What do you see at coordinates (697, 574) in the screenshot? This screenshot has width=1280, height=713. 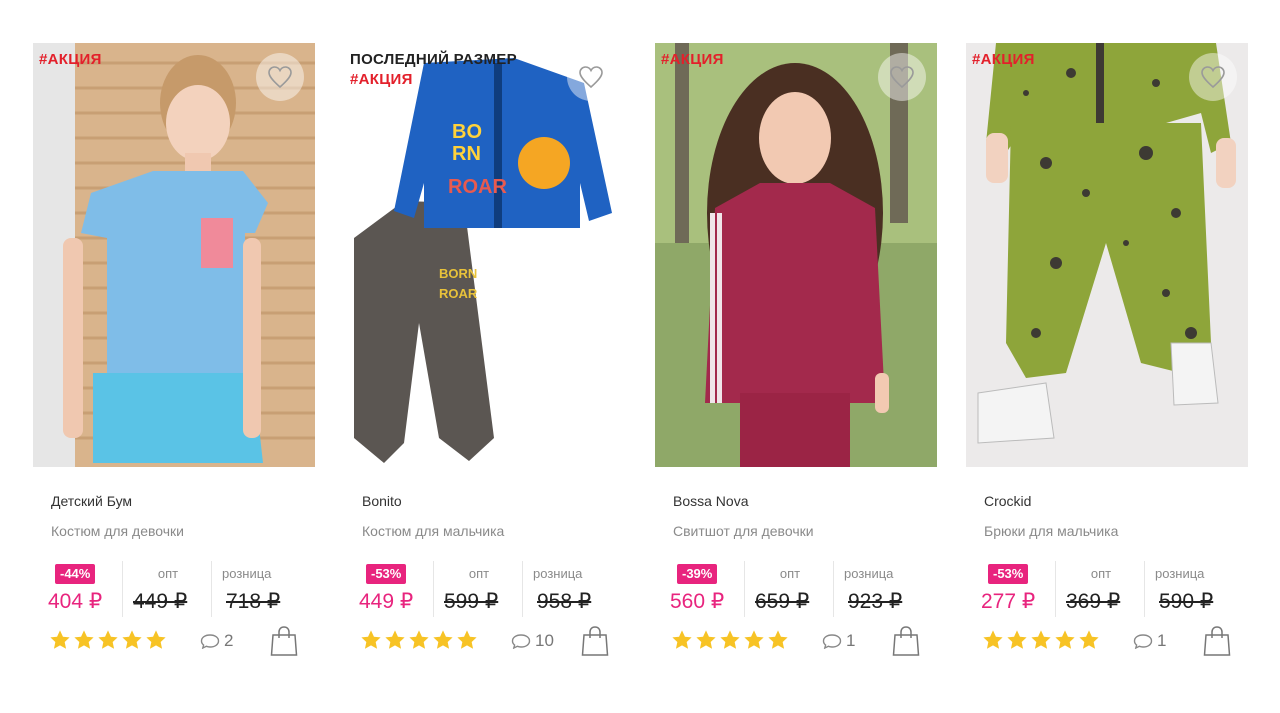 I see `discount-badge: -39%` at bounding box center [697, 574].